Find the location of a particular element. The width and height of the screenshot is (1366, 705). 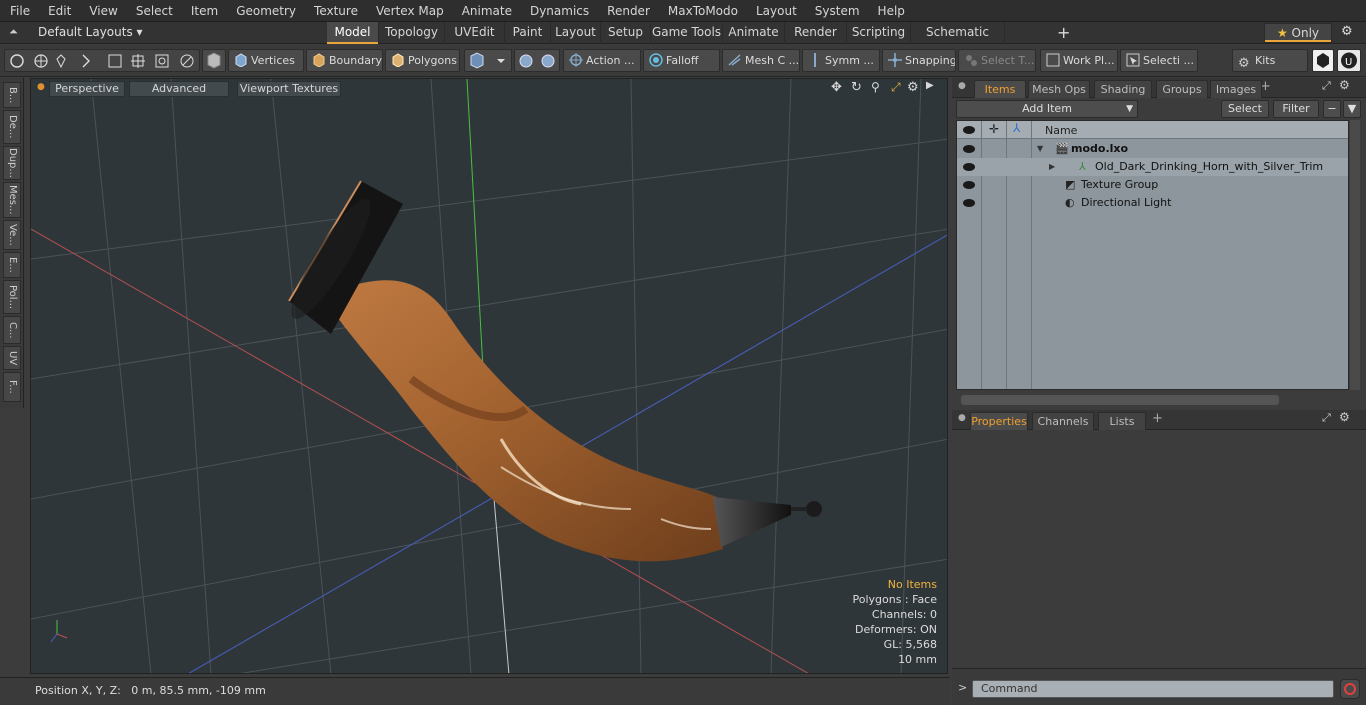

record-button is located at coordinates (1350, 689).